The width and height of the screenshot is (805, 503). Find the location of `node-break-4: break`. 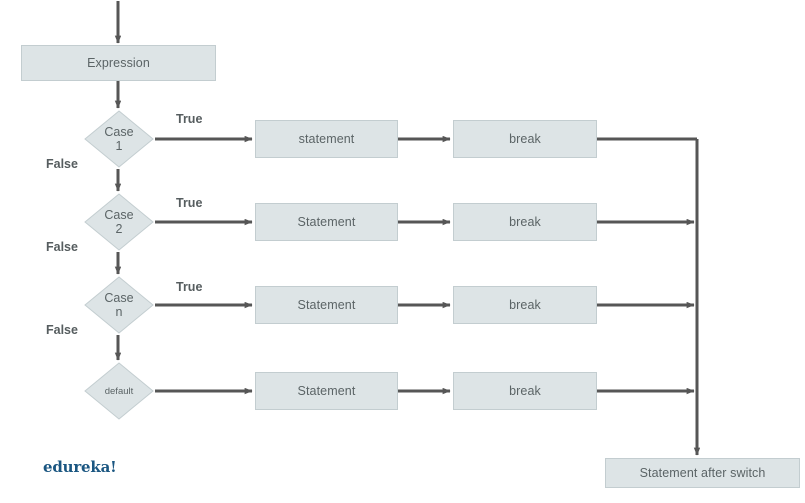

node-break-4: break is located at coordinates (525, 391).